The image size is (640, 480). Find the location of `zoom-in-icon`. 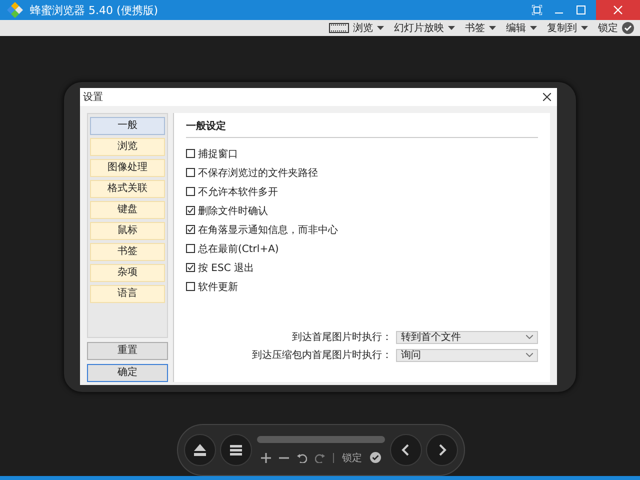

zoom-in-icon is located at coordinates (266, 457).